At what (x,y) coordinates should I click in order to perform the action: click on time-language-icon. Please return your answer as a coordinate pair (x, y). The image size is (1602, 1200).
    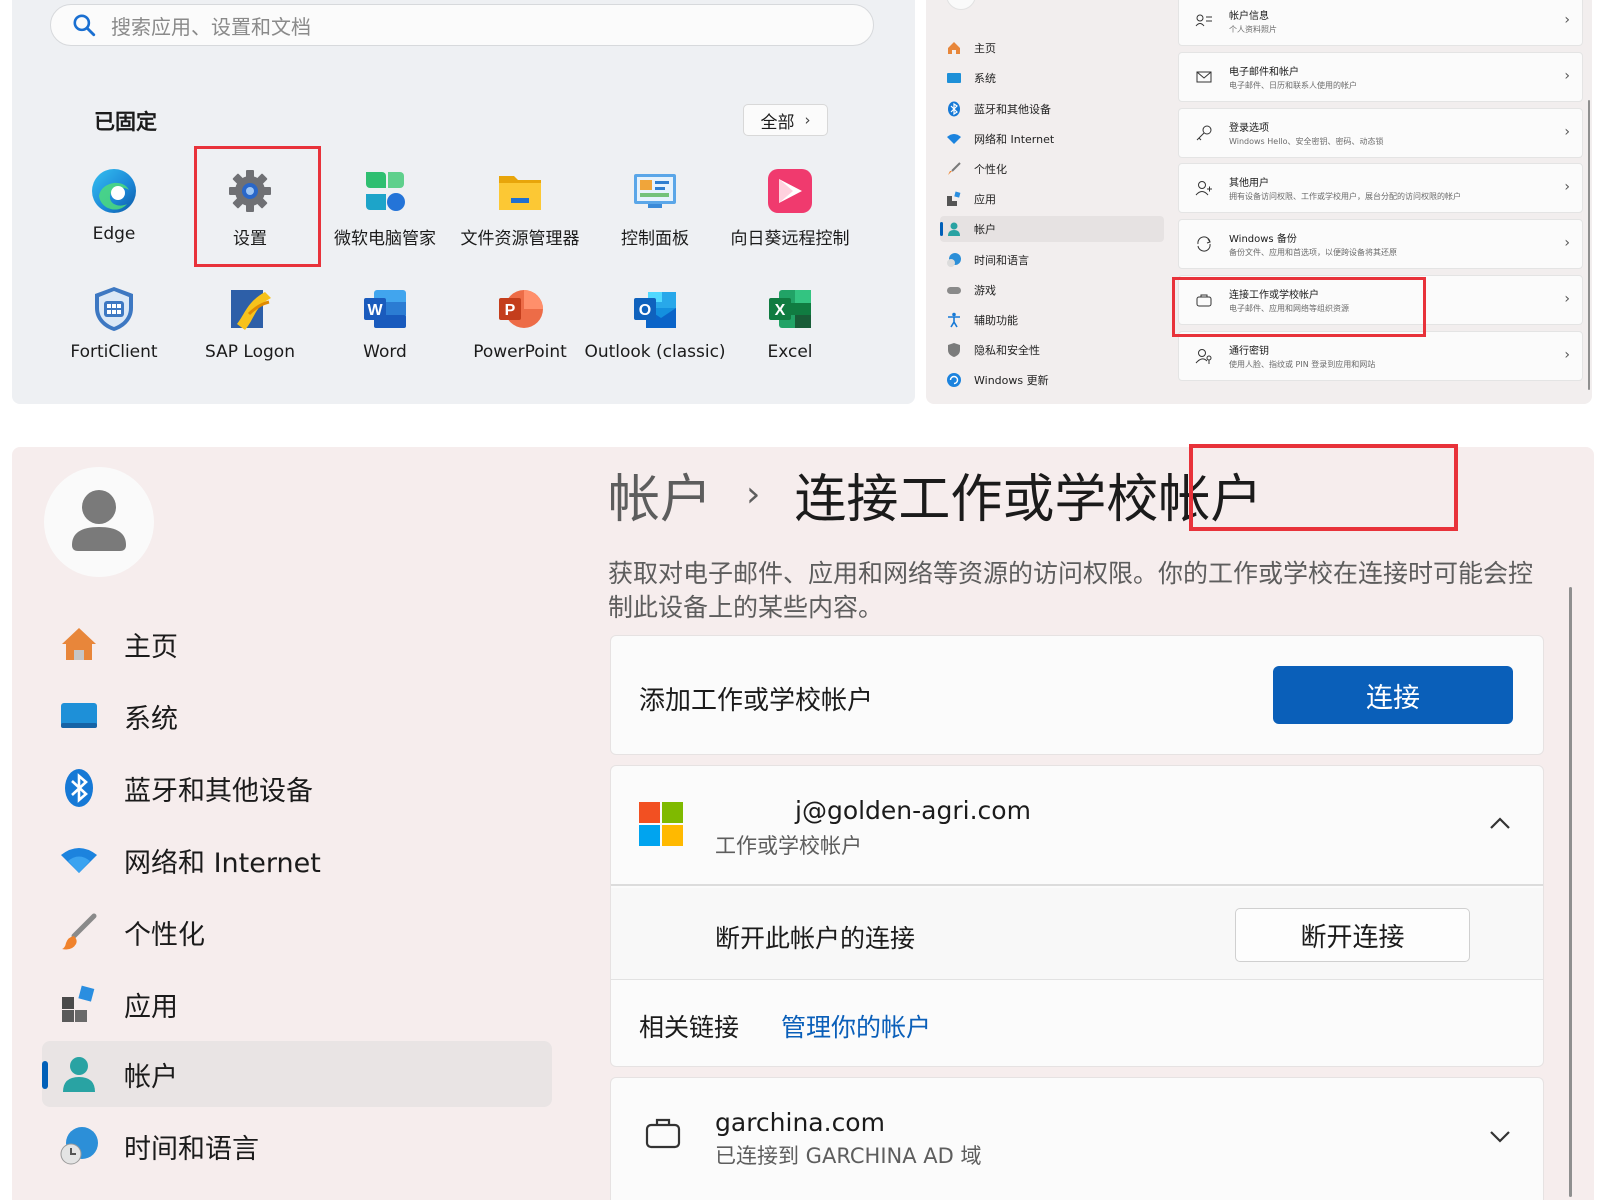
    Looking at the image, I should click on (79, 1146).